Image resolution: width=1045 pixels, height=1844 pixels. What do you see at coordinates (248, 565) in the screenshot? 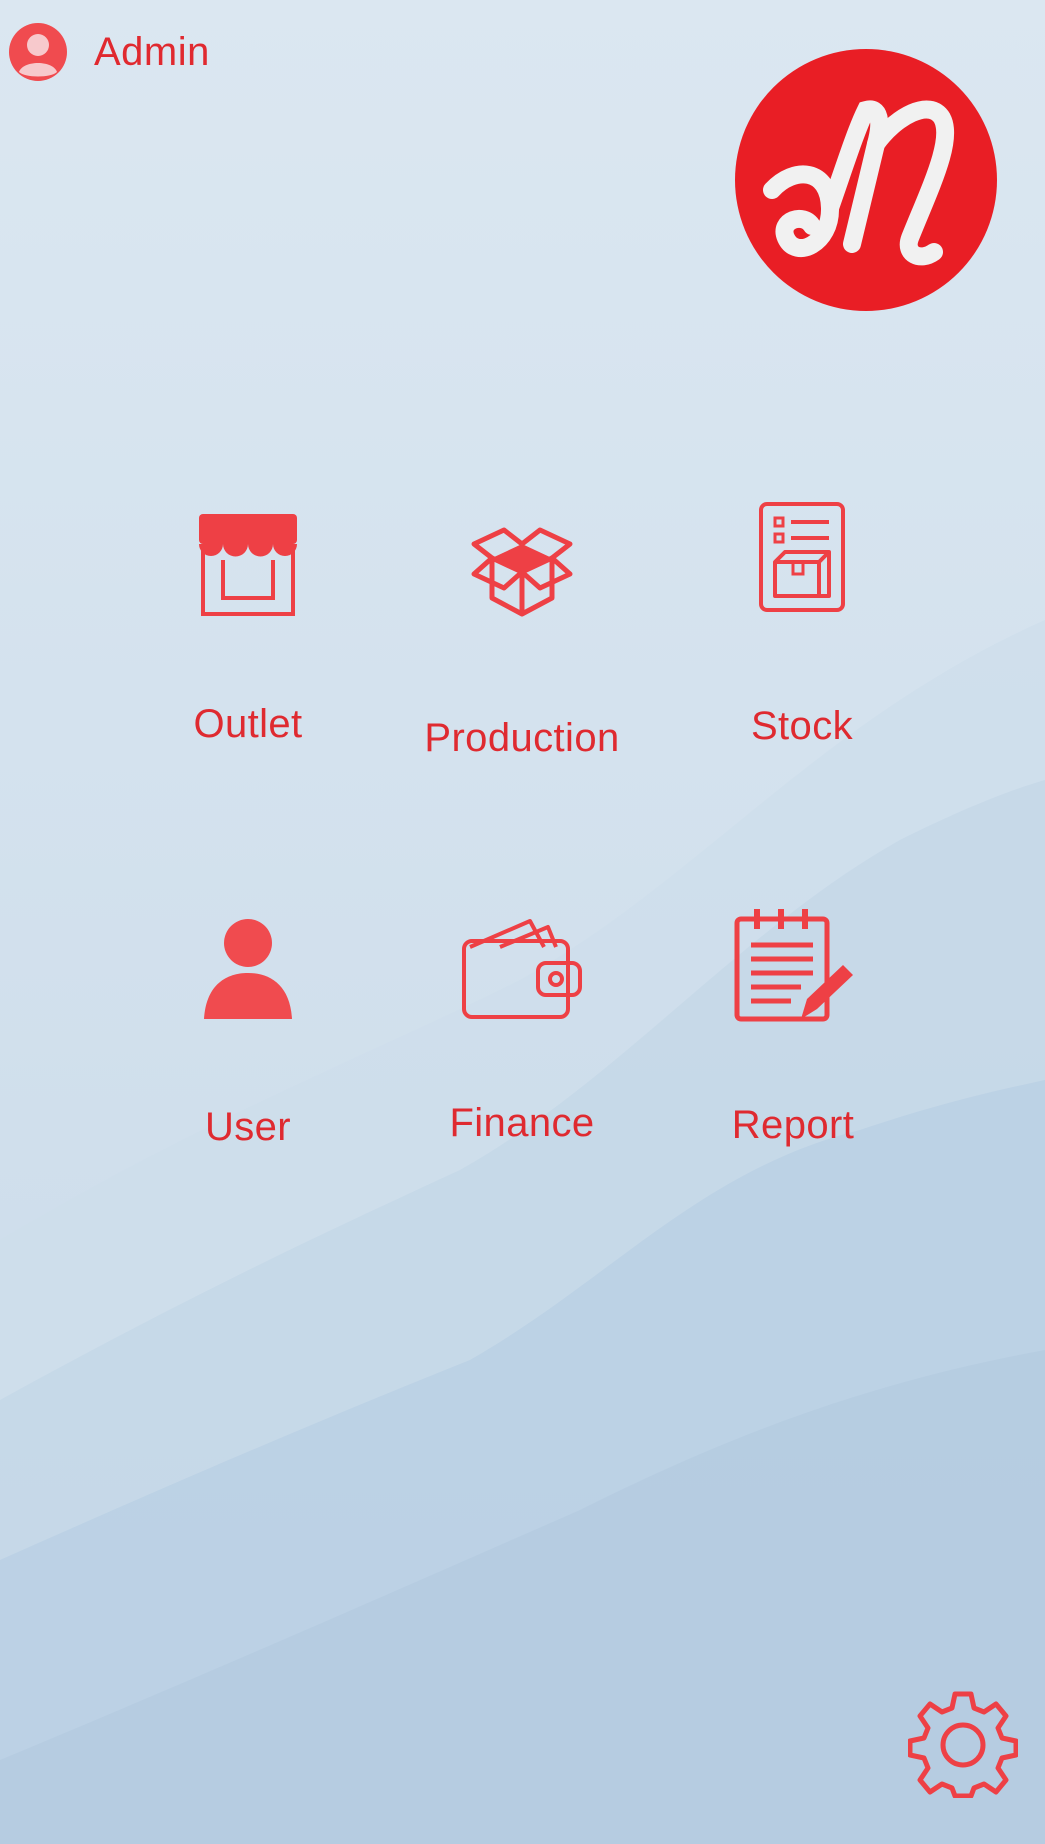
I see `storefront-icon` at bounding box center [248, 565].